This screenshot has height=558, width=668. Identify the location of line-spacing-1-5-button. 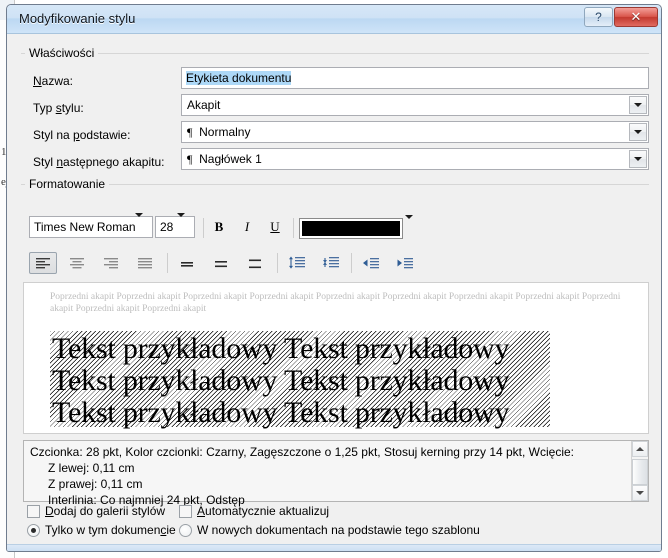
(221, 263).